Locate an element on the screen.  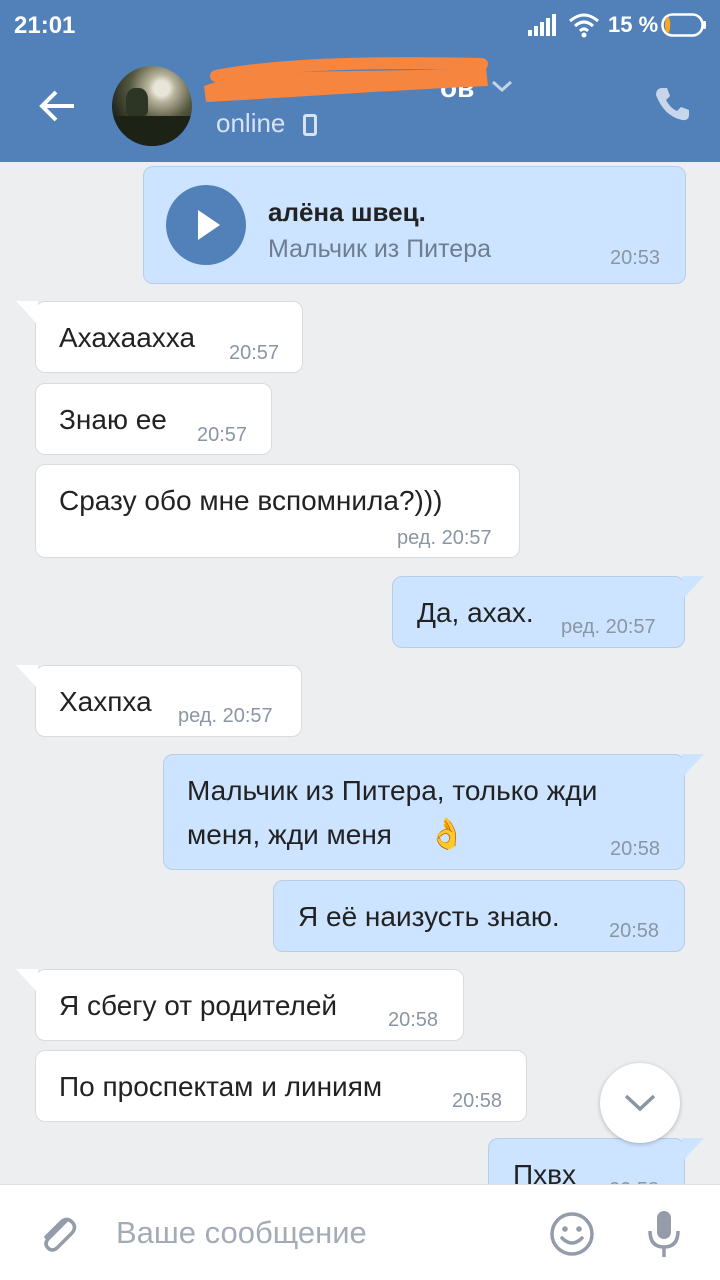
message-text: По проспектам и линиям is located at coordinates (221, 1086).